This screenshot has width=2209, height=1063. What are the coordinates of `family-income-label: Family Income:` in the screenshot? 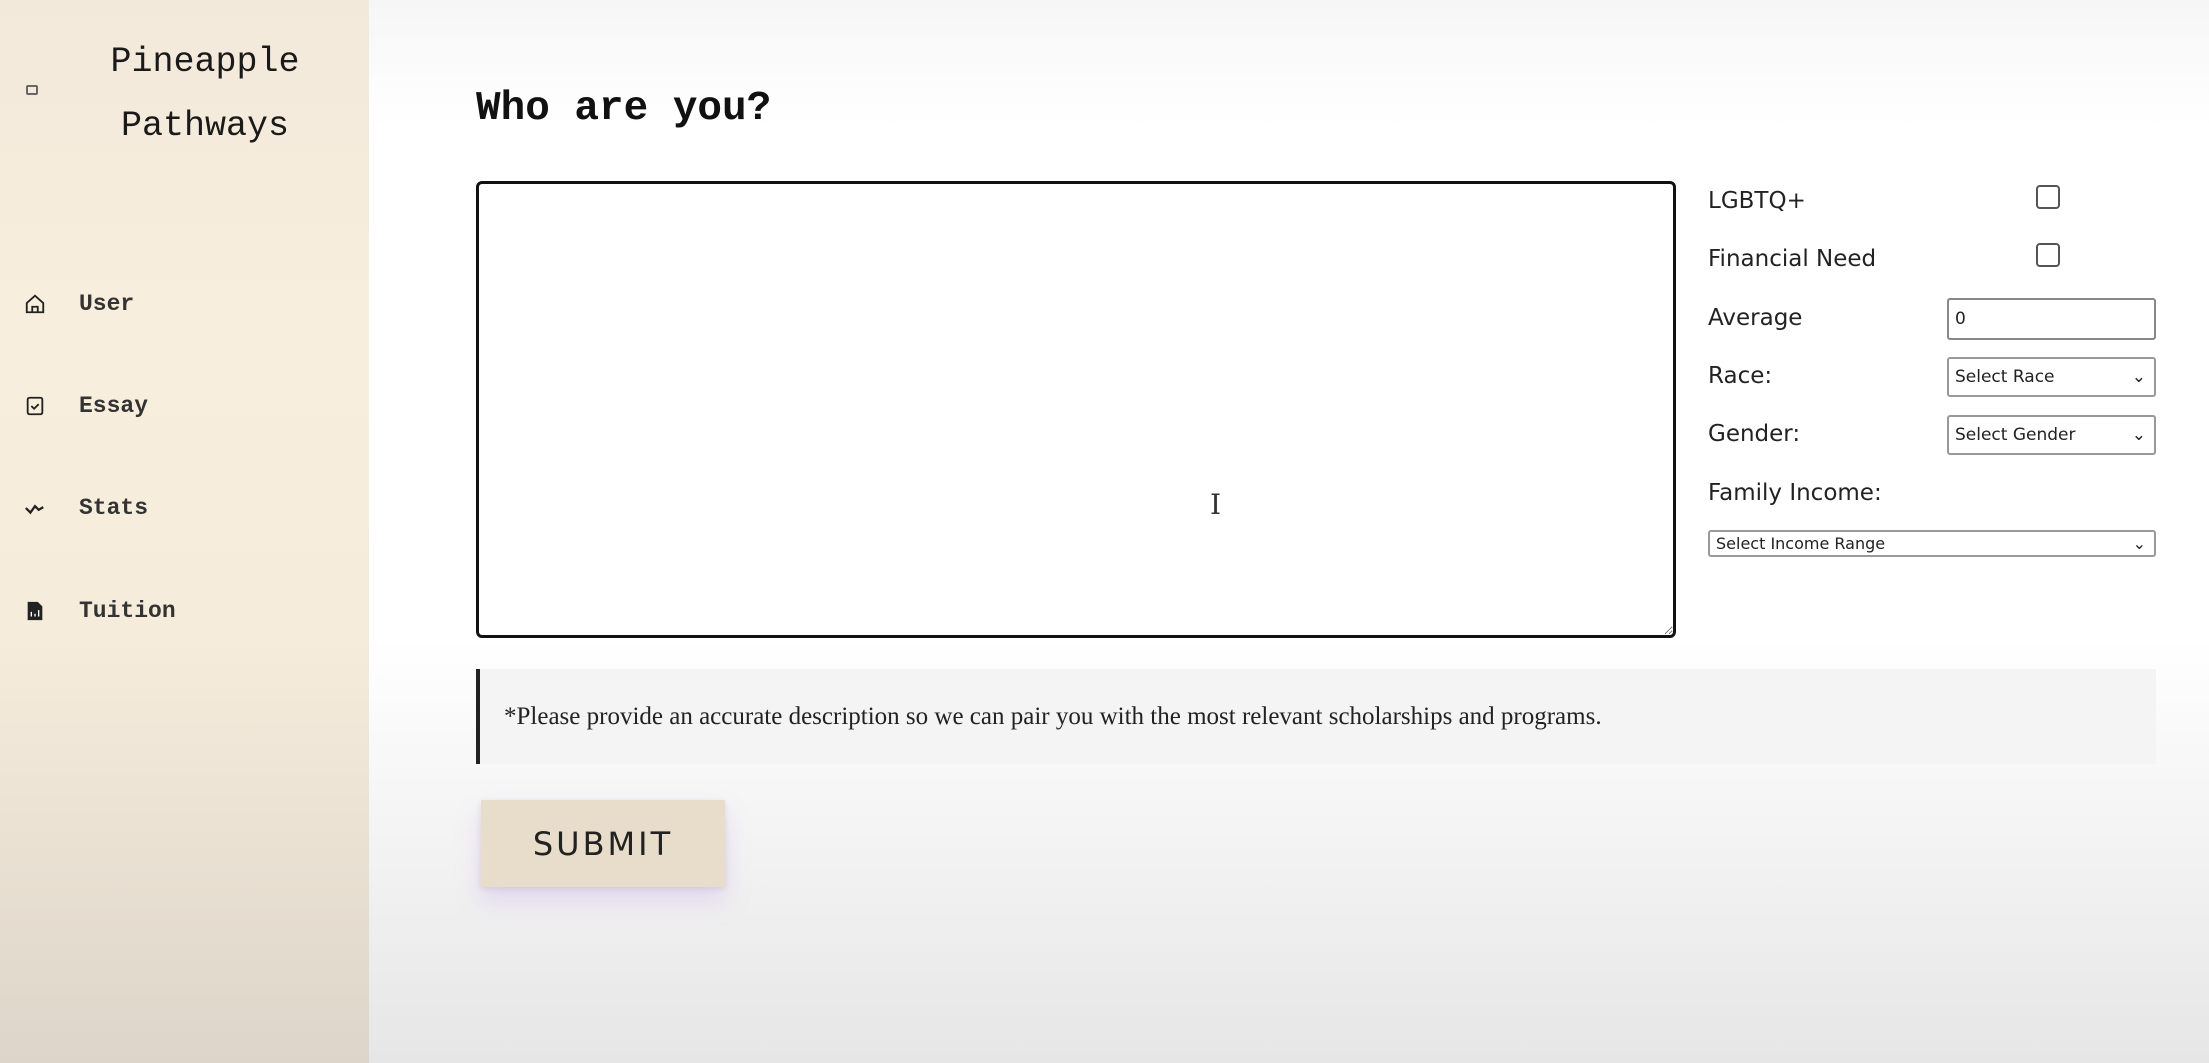 It's located at (1795, 493).